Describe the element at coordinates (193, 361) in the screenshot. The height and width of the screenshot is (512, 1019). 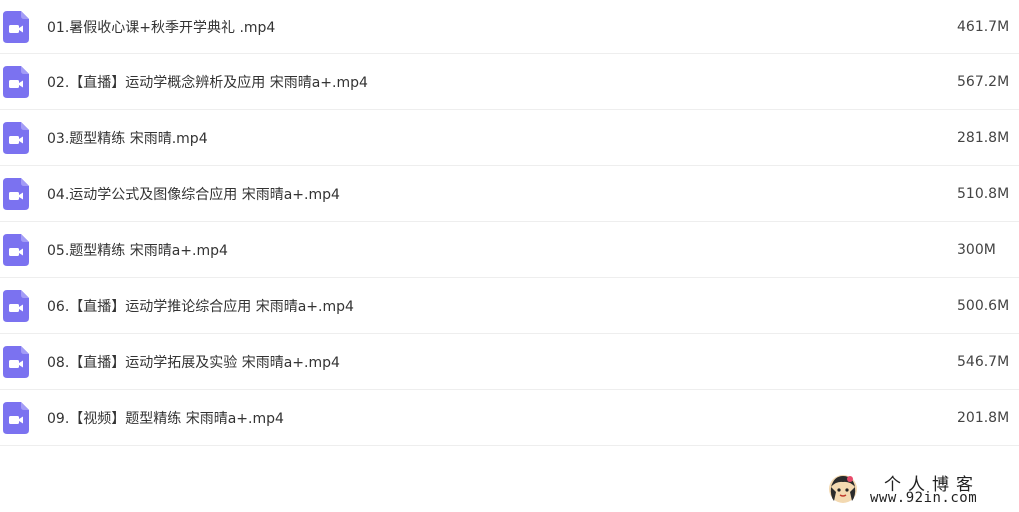
I see `file-name: 08.【直播】运动学拓展及实验 宋雨晴a+.mp4` at that location.